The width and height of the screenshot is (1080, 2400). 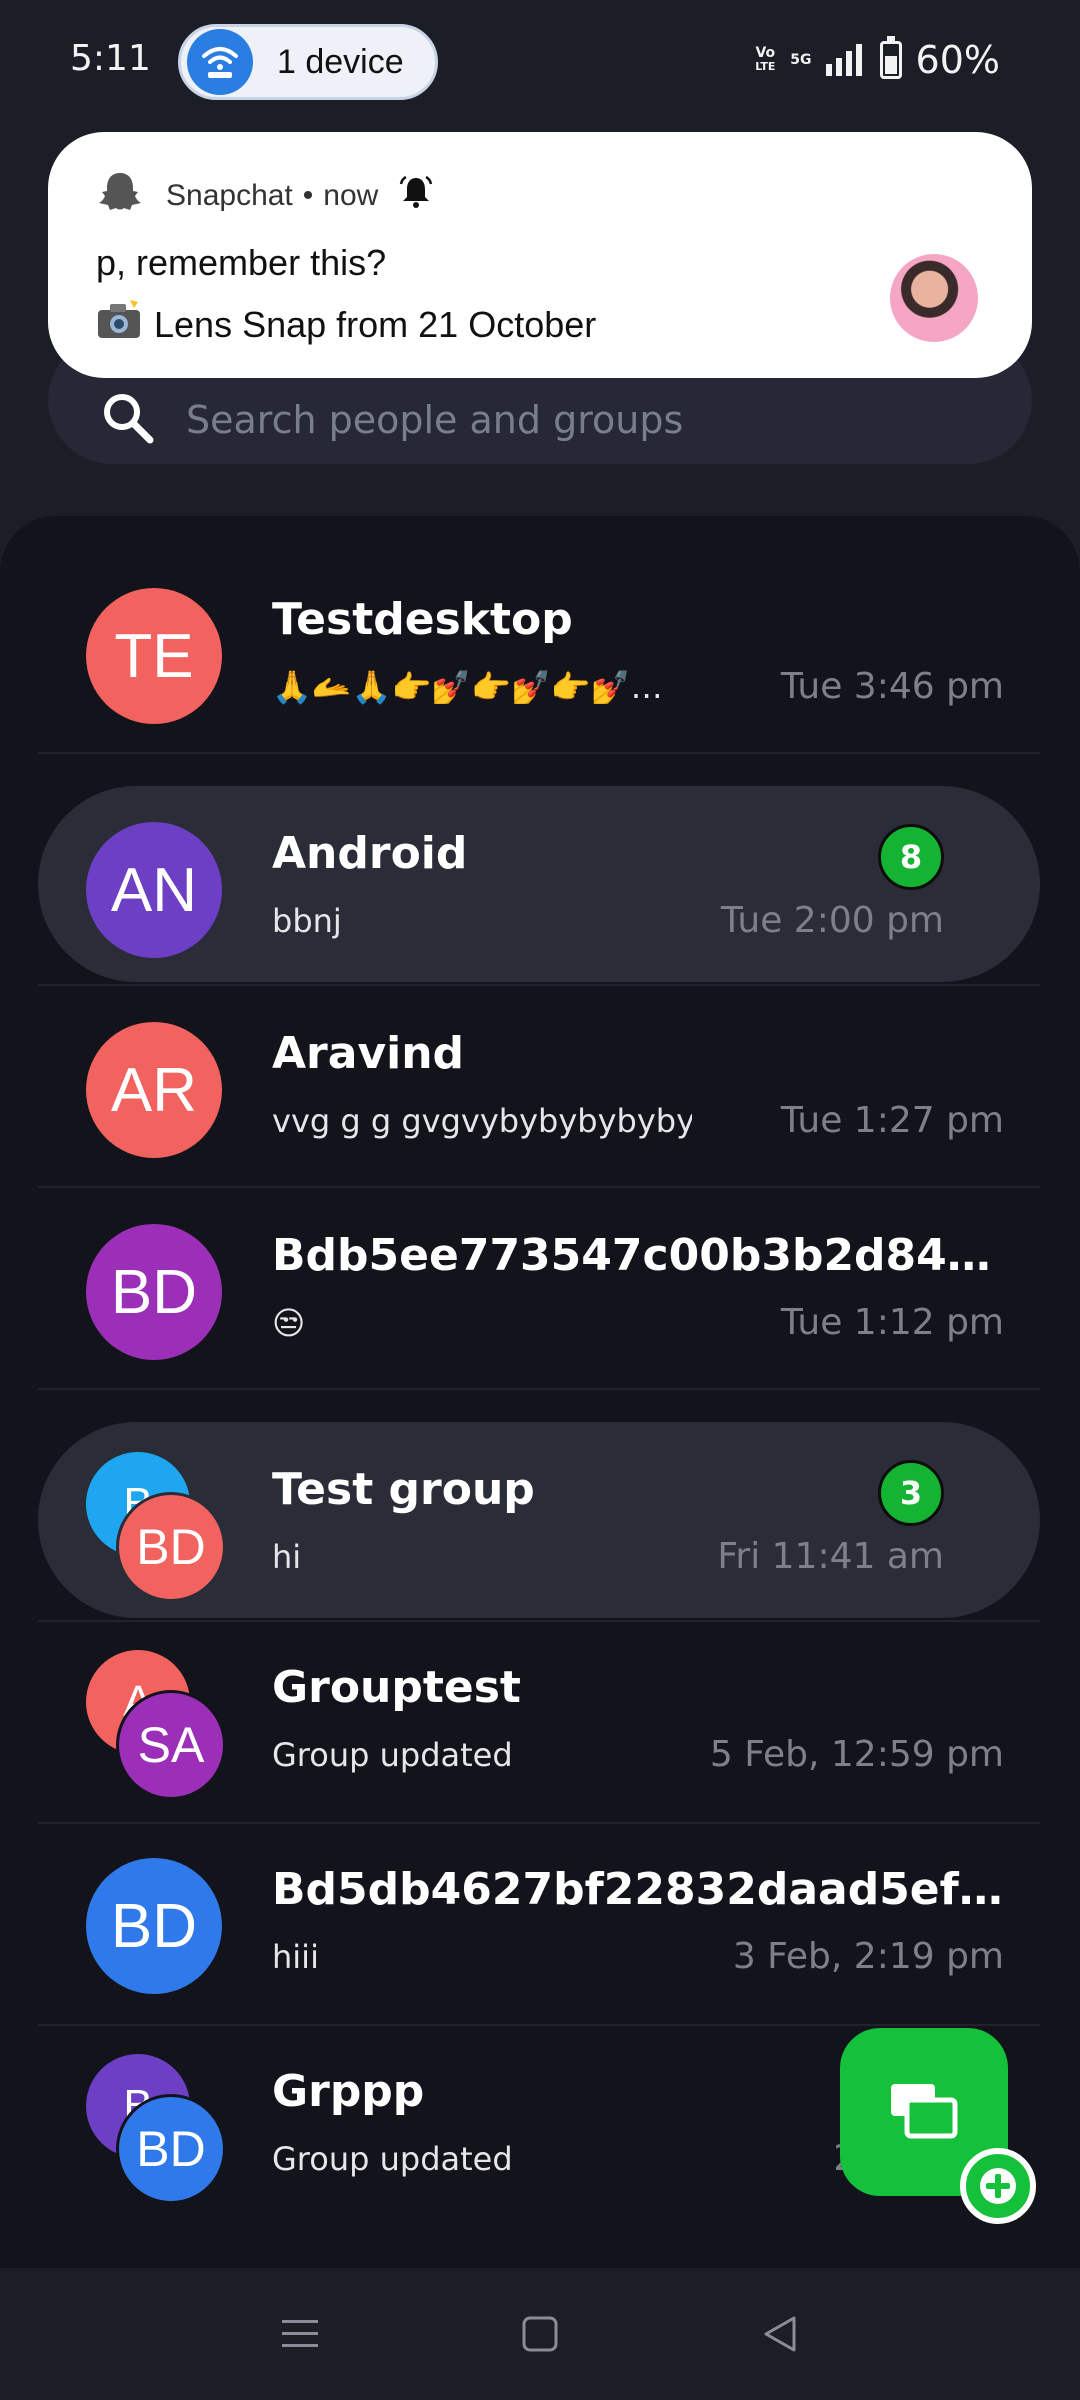 I want to click on battery-percentage: 60%, so click(x=957, y=60).